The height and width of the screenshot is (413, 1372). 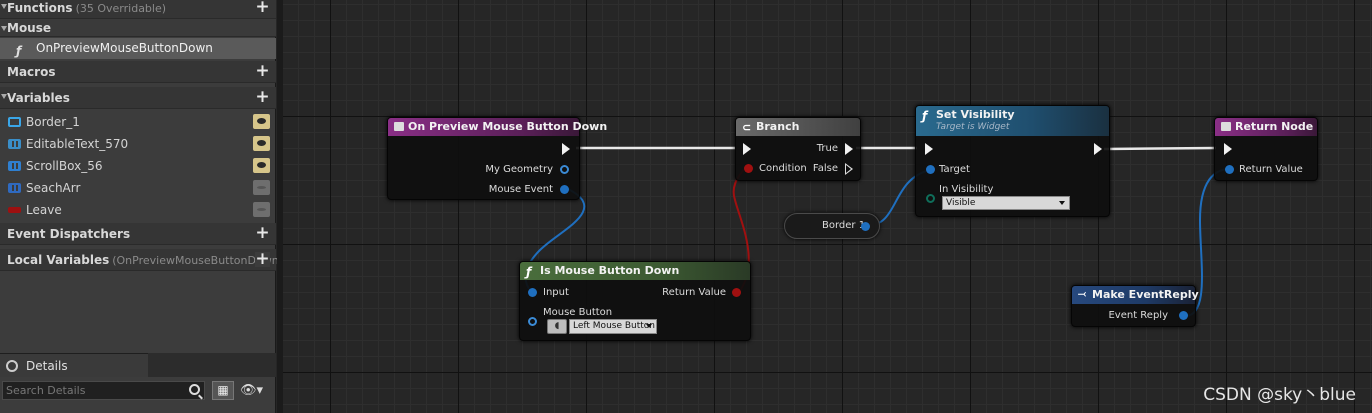 I want to click on node-branch: ⊂ Branch True Condition False, so click(x=798, y=149).